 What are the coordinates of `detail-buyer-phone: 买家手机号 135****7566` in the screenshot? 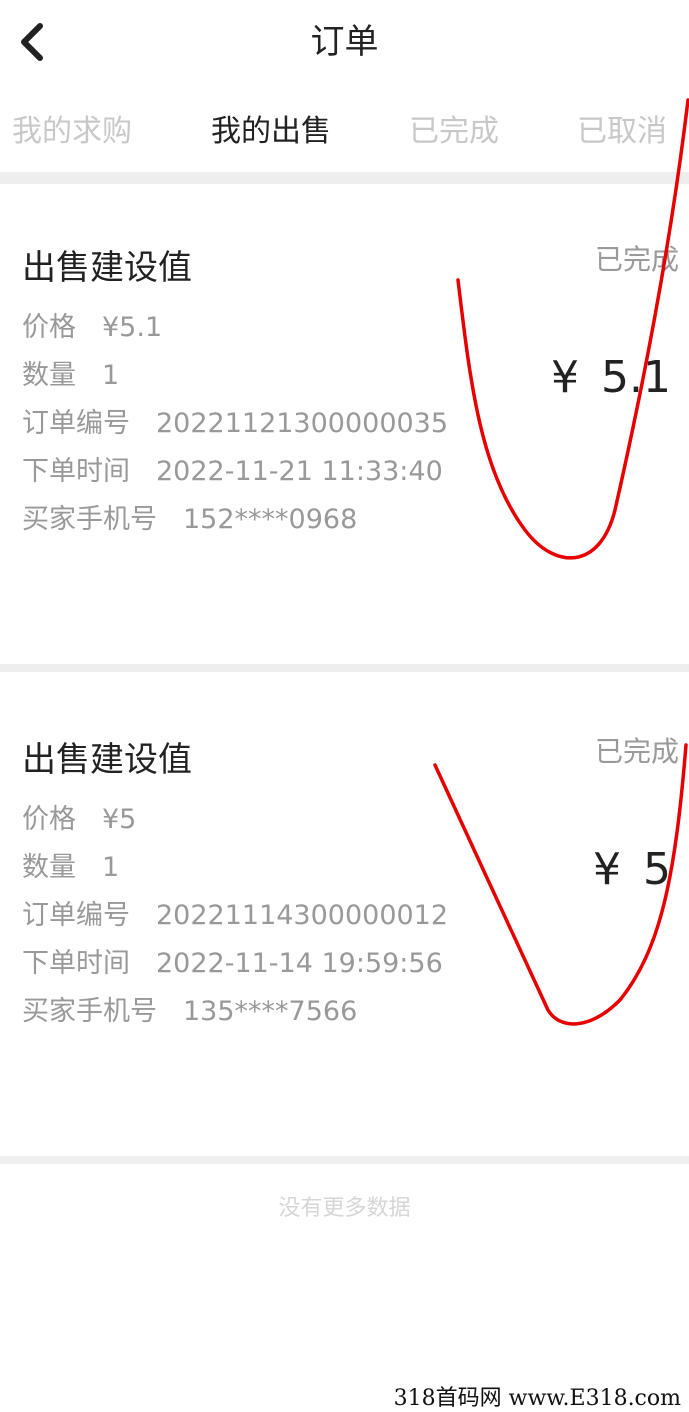 It's located at (235, 1016).